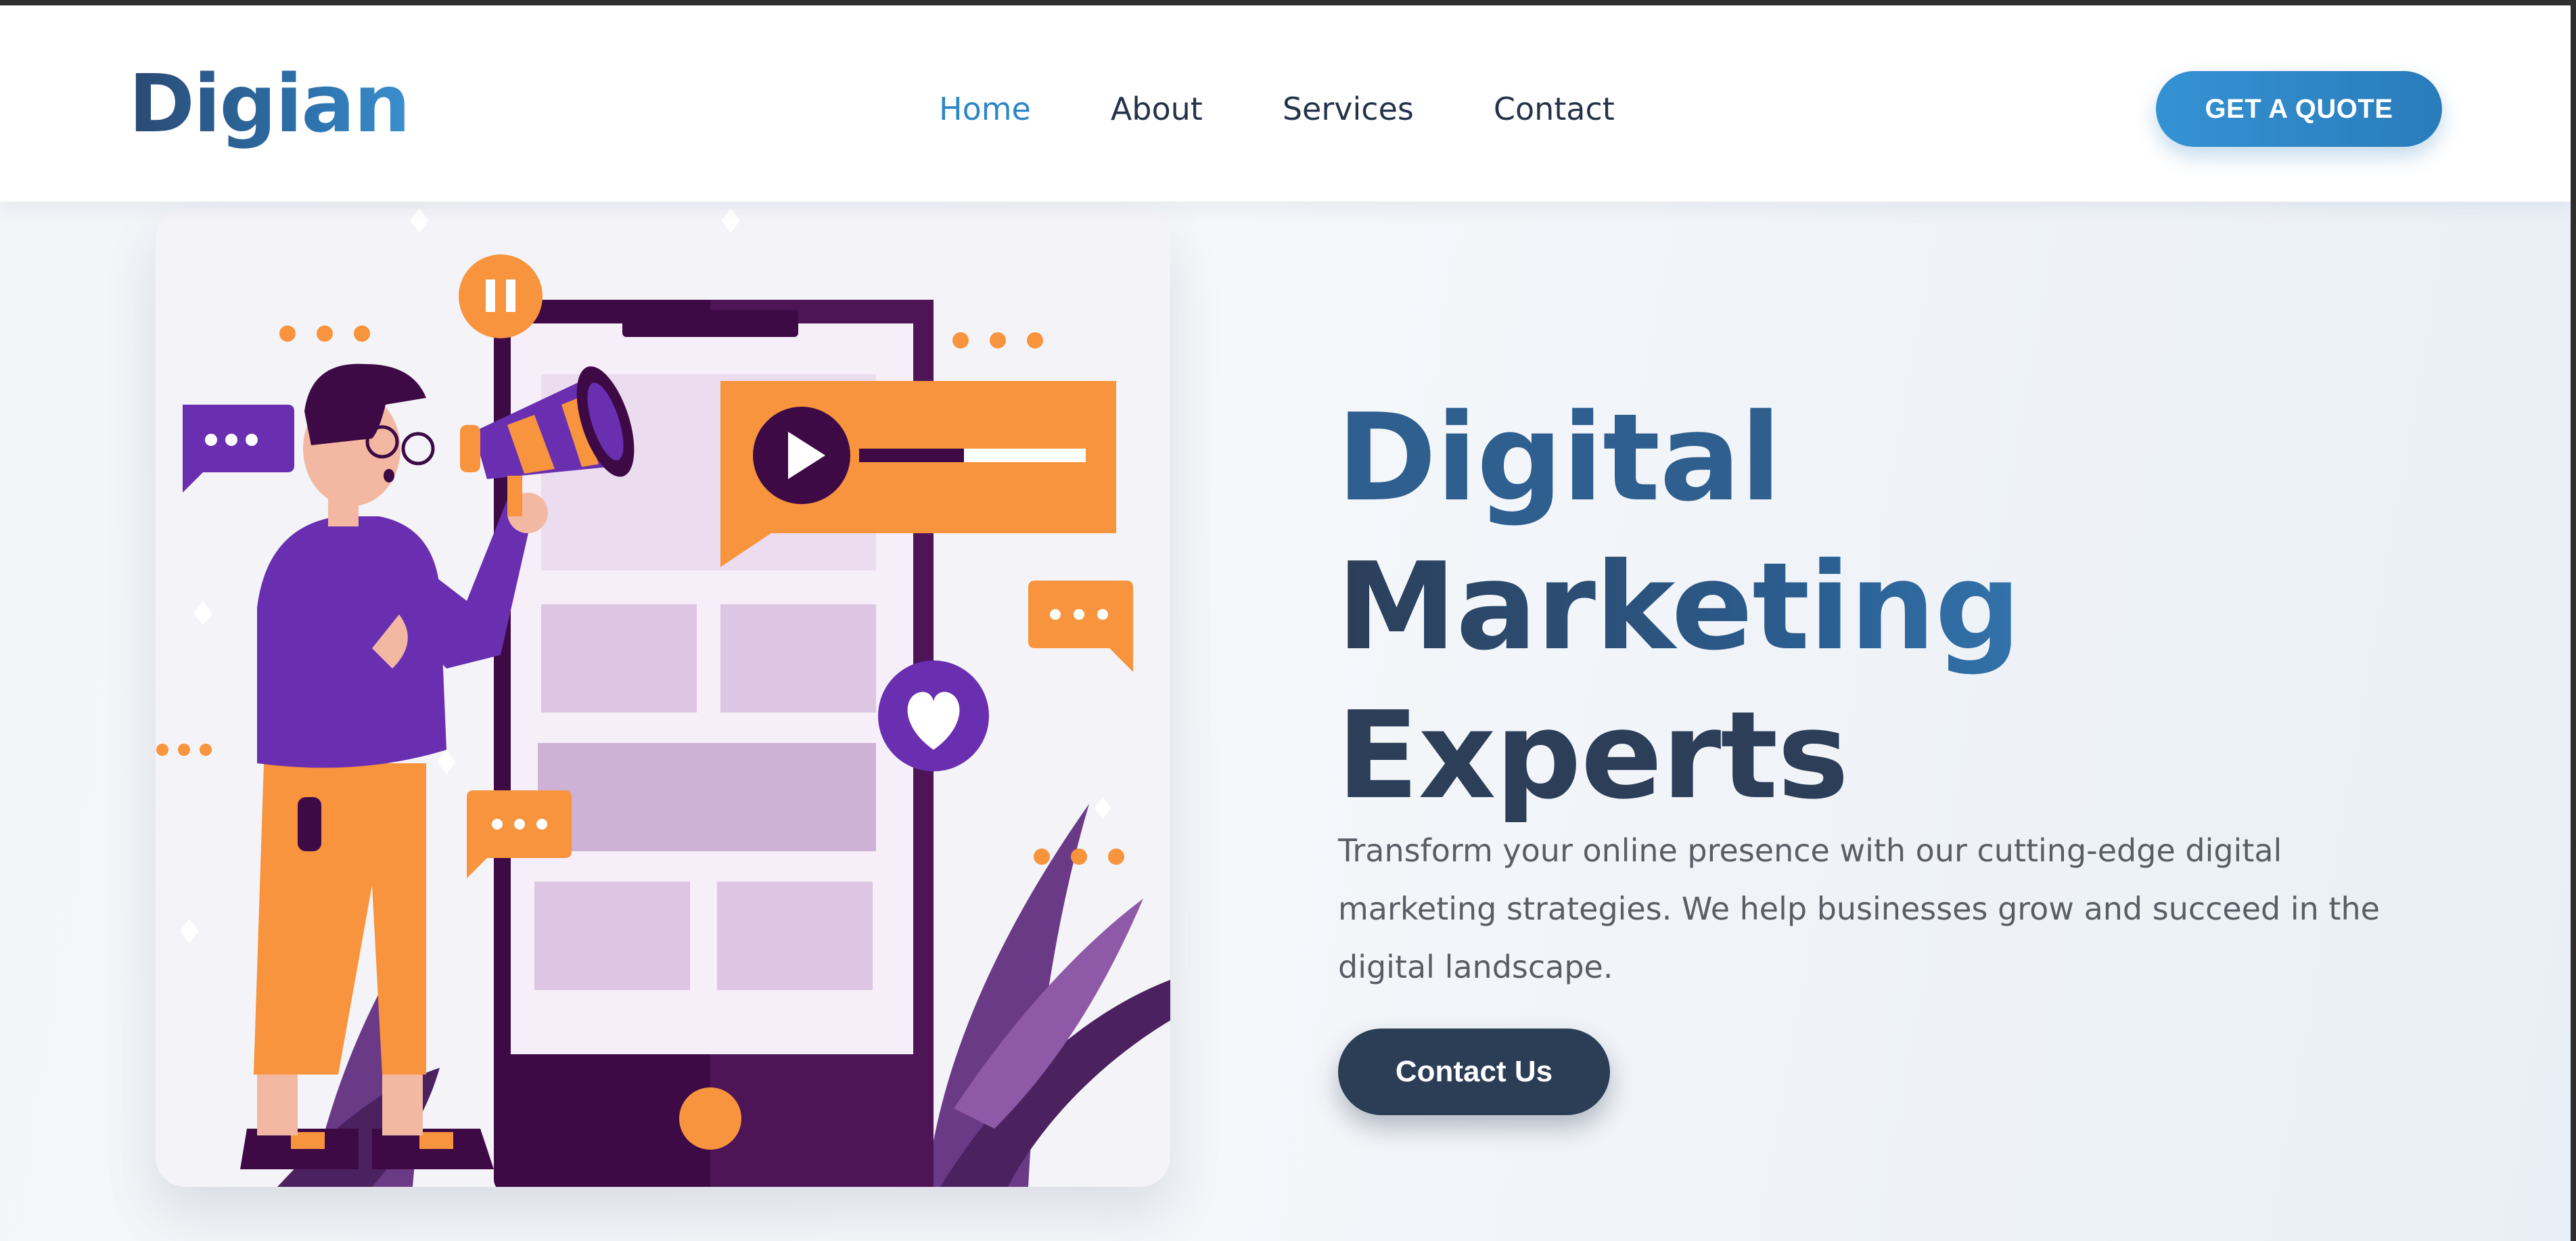  Describe the element at coordinates (501, 296) in the screenshot. I see `pause-icon` at that location.